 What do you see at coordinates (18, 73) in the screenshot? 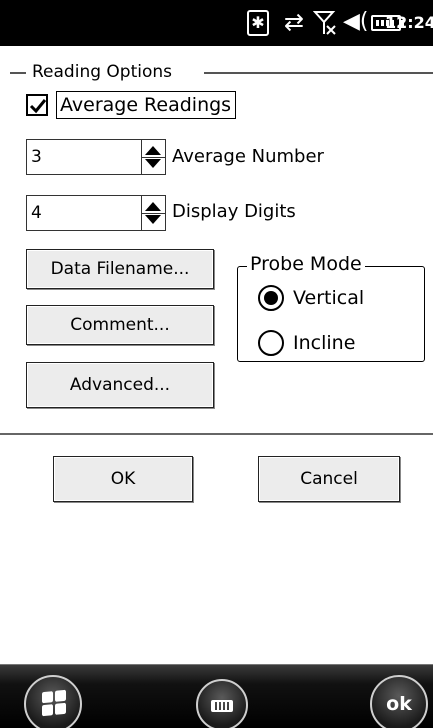
I see `group-divider-left` at bounding box center [18, 73].